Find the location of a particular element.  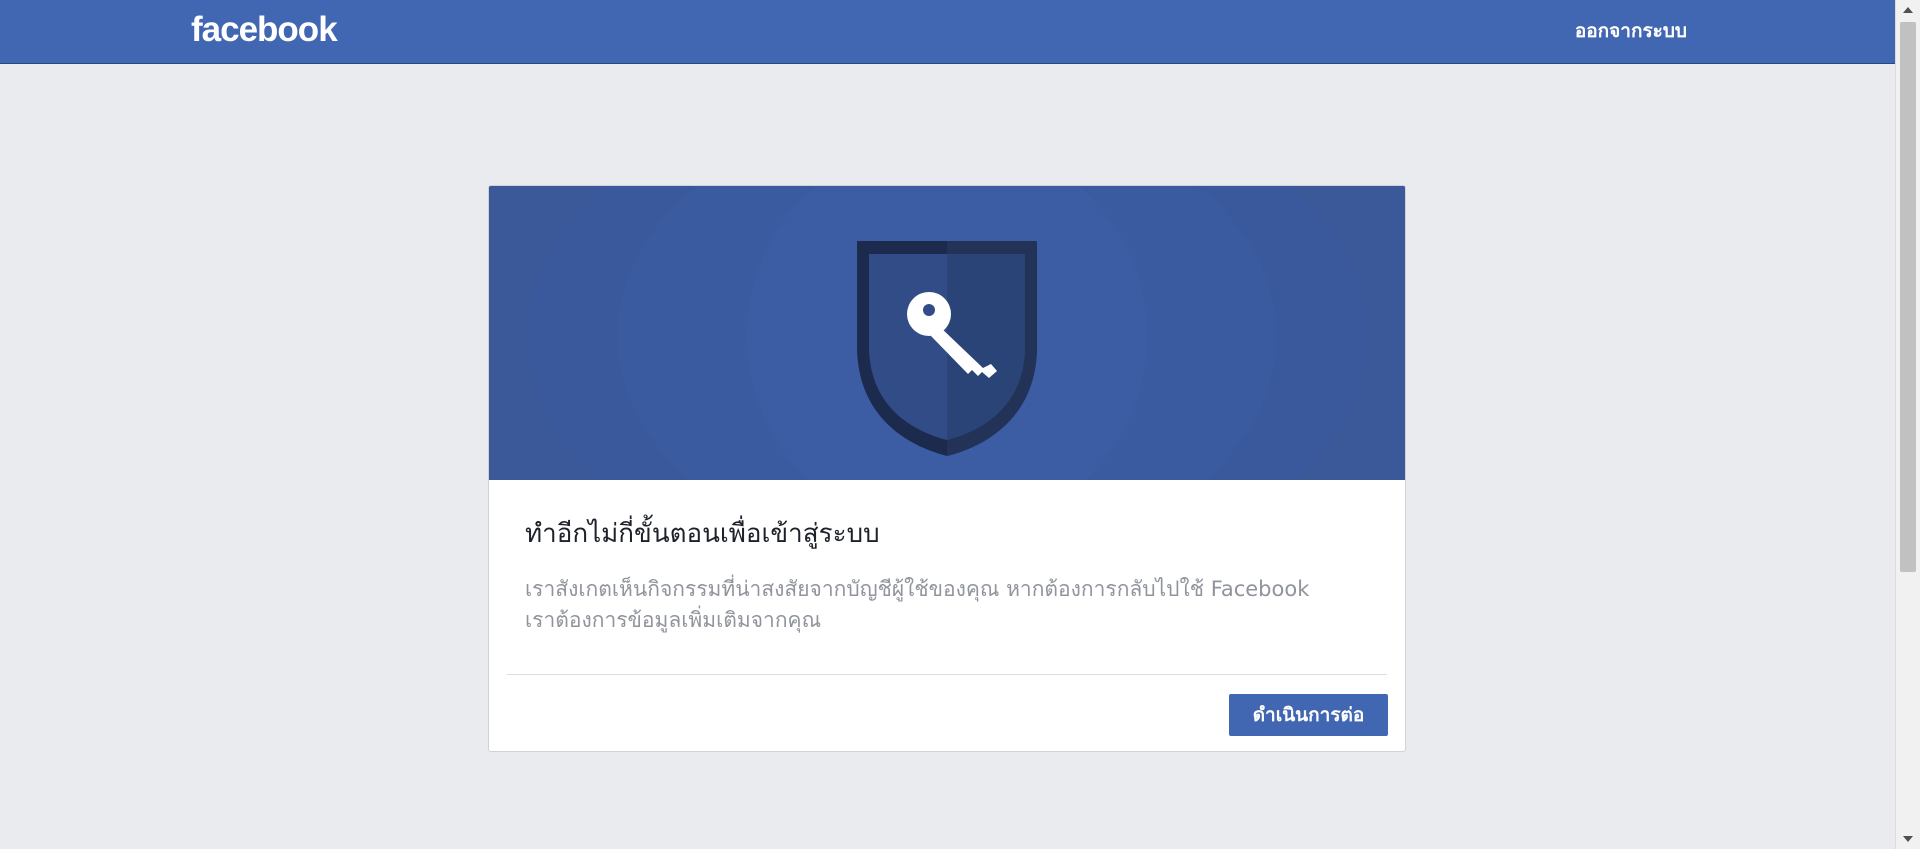

logout-link: ออกจากระบบ is located at coordinates (1631, 31).